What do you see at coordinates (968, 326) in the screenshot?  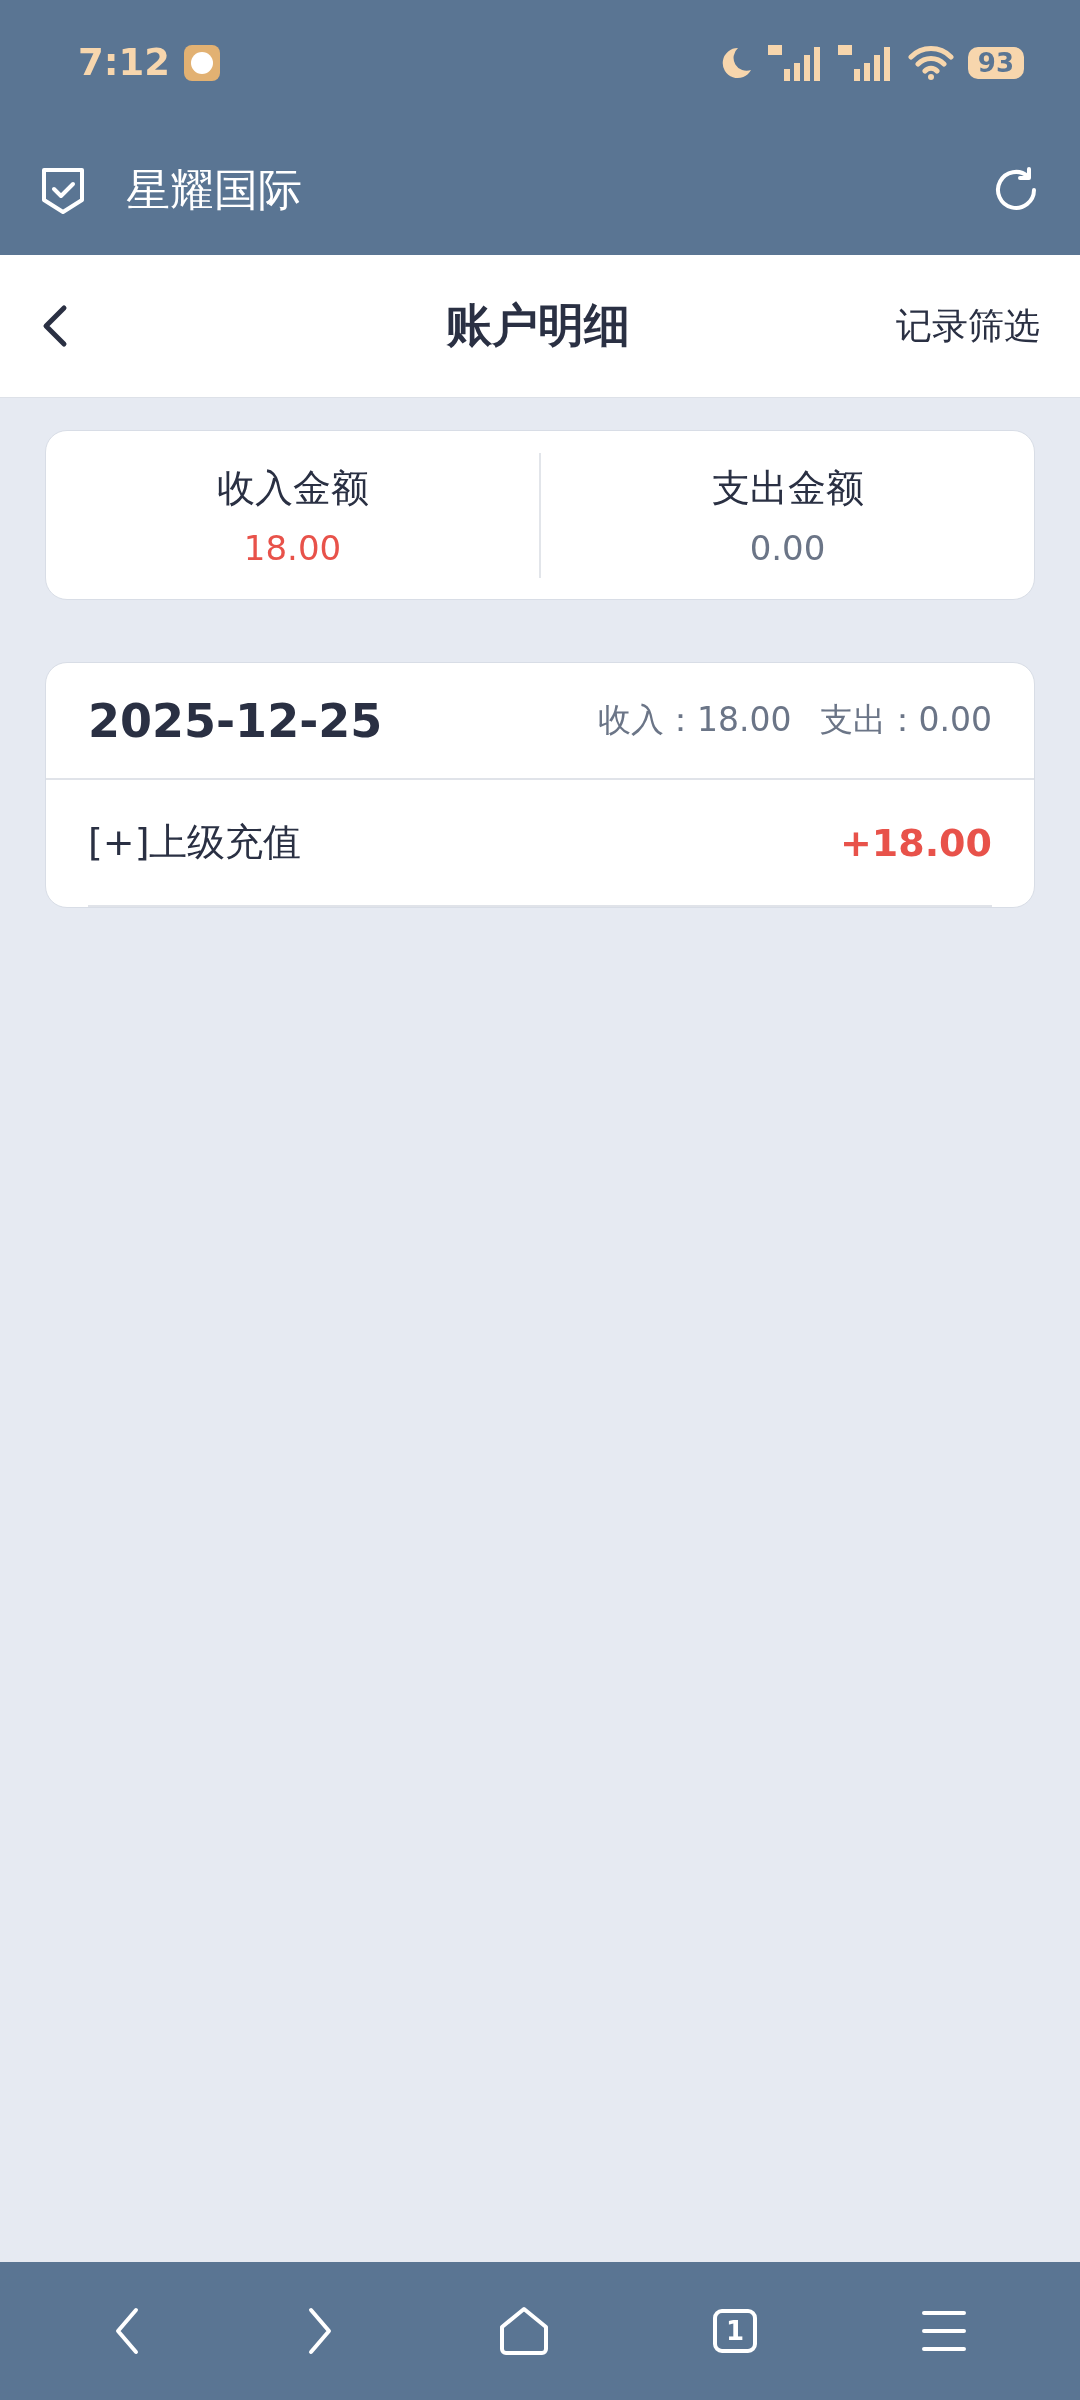 I see `filter-records-button: 记录筛选` at bounding box center [968, 326].